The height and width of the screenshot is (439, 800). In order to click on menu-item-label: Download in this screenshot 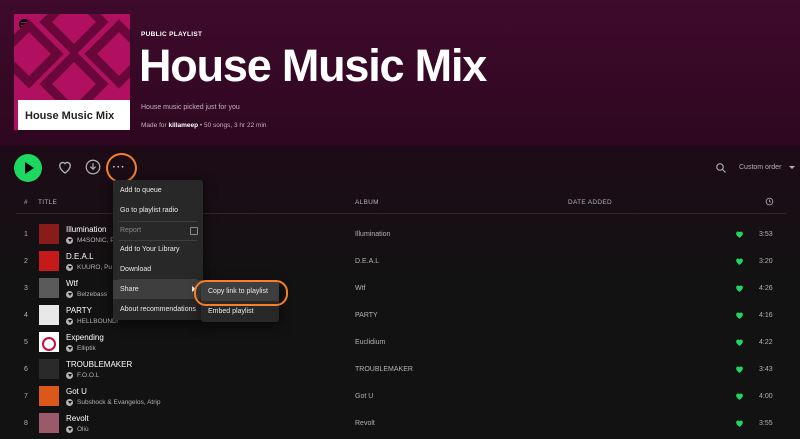, I will do `click(136, 269)`.